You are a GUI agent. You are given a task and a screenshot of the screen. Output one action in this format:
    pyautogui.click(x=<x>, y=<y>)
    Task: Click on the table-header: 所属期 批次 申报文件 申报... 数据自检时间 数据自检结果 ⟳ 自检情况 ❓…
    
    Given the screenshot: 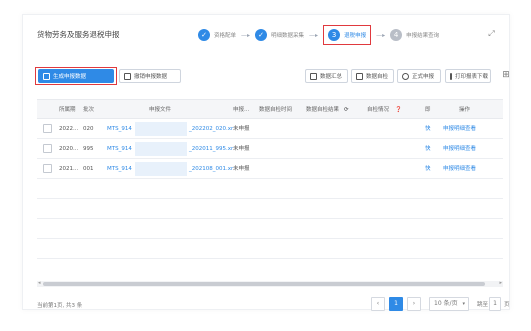 What is the action you would take?
    pyautogui.click(x=270, y=109)
    